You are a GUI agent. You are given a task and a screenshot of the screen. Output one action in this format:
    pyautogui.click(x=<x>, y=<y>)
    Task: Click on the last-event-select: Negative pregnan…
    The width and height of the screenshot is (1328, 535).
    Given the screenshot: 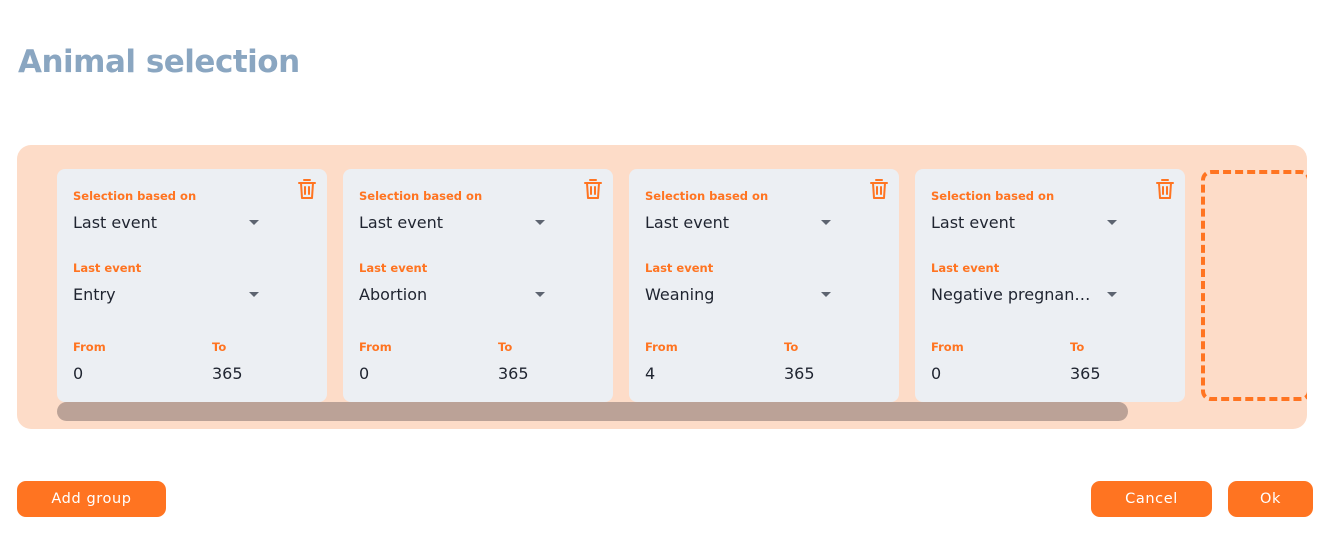 What is the action you would take?
    pyautogui.click(x=1026, y=295)
    